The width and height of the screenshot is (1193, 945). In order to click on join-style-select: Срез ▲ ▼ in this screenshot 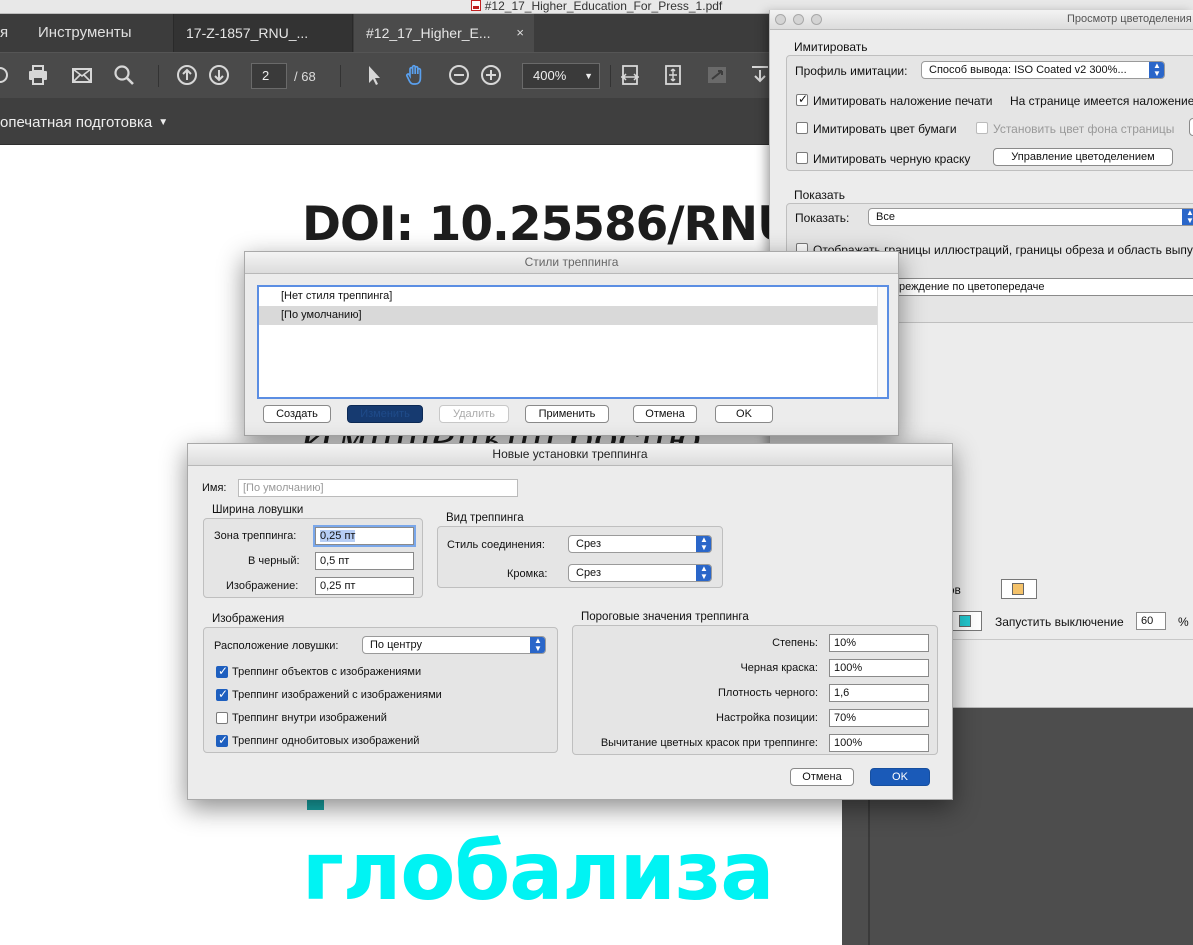, I will do `click(640, 544)`.